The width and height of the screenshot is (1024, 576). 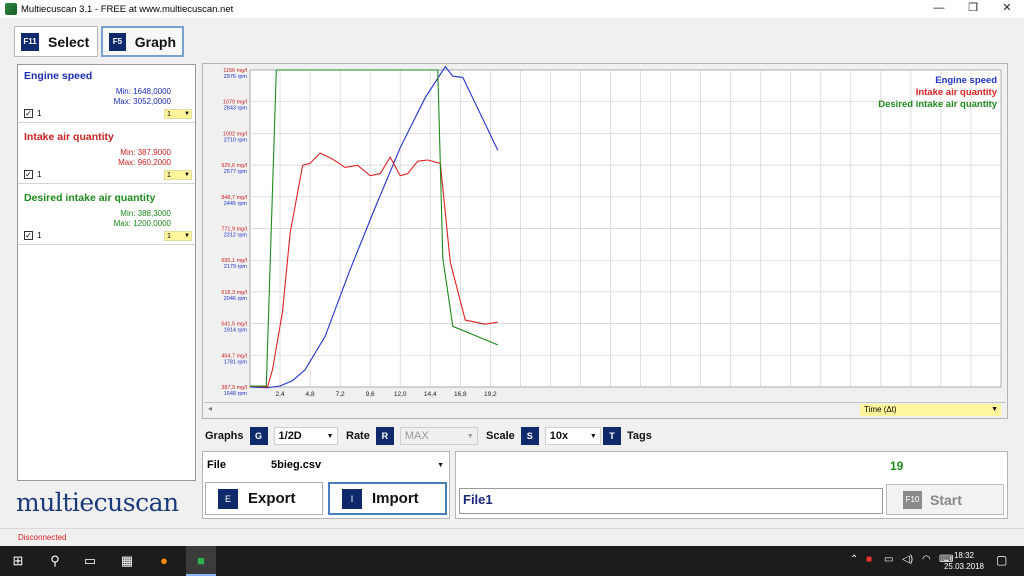 What do you see at coordinates (258, 436) in the screenshot?
I see `graphs-key: G` at bounding box center [258, 436].